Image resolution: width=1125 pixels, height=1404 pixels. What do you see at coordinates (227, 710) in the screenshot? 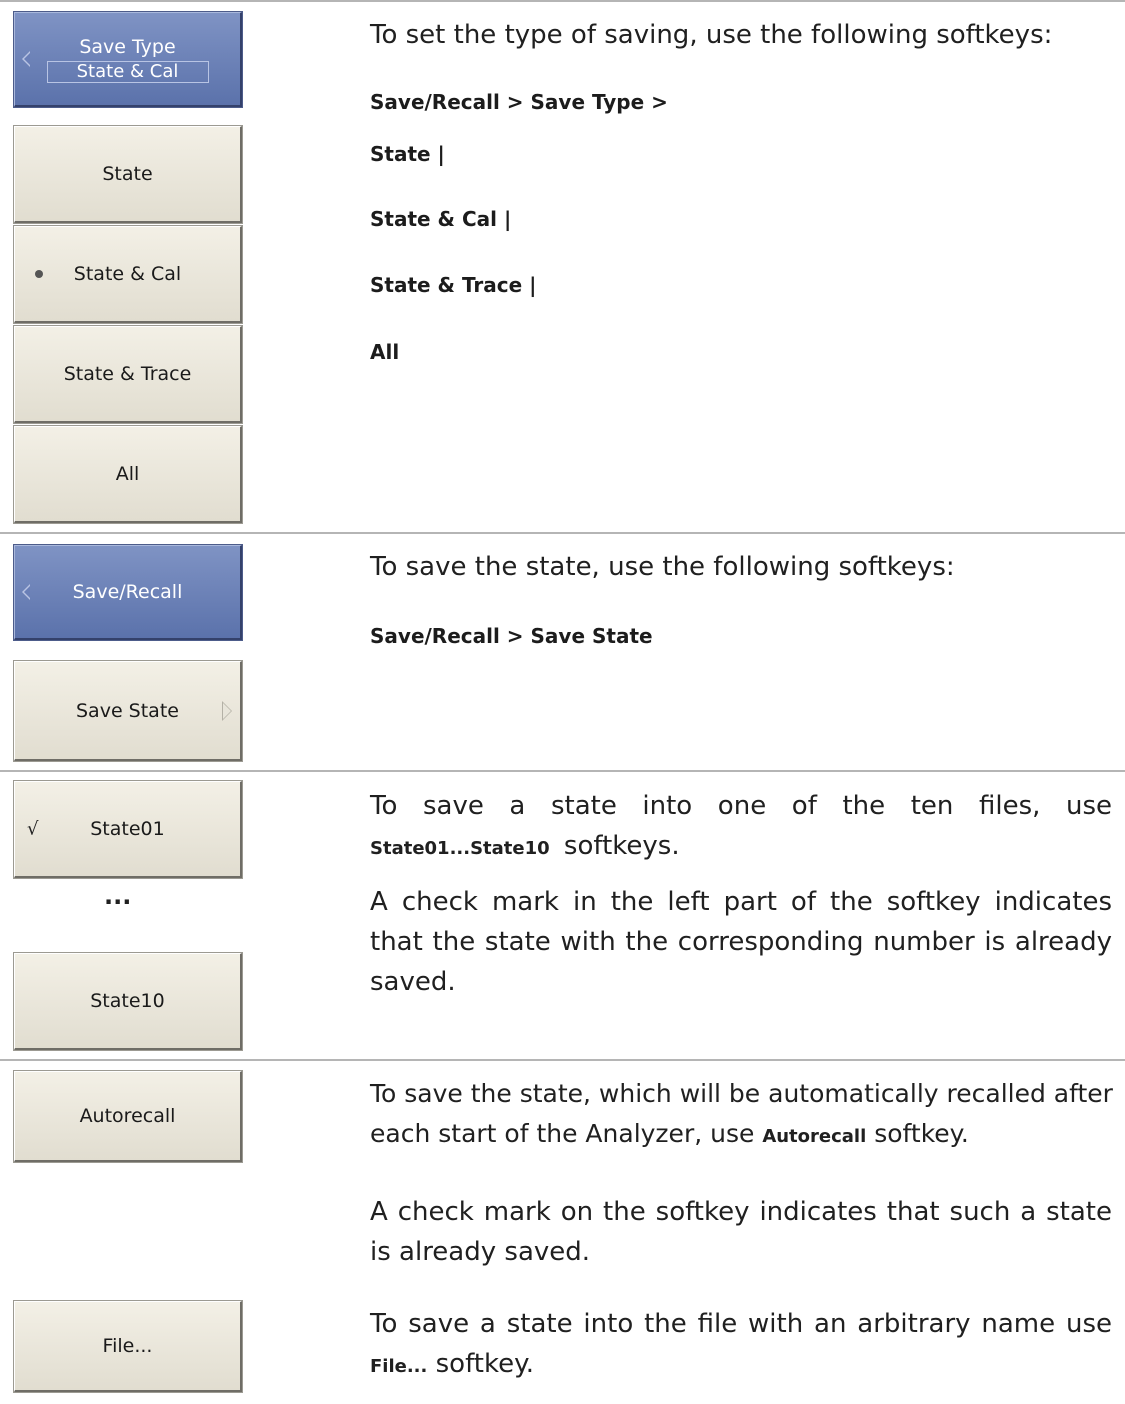
I see `submenu-arrow-icon` at bounding box center [227, 710].